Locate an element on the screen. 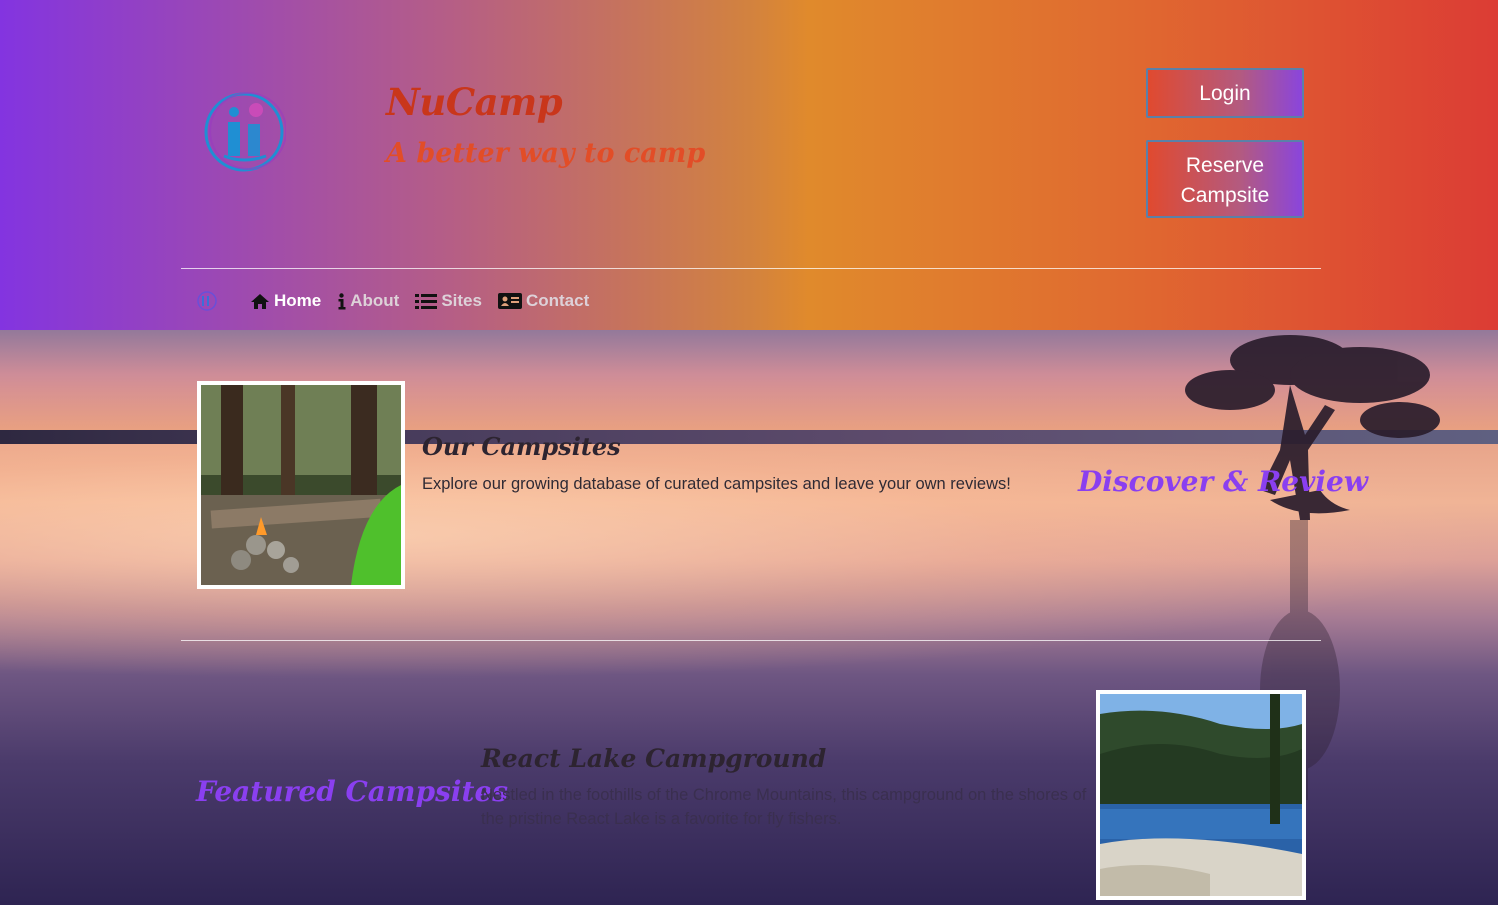  our-campsites-heading: Our Campsites is located at coordinates (521, 446).